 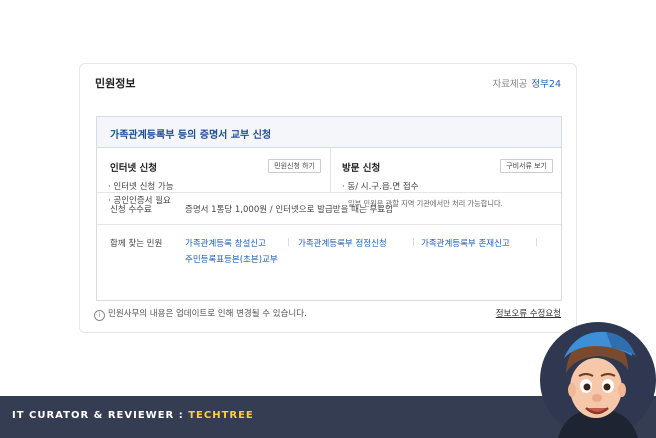 I want to click on source-label: 자료제공, so click(x=510, y=84).